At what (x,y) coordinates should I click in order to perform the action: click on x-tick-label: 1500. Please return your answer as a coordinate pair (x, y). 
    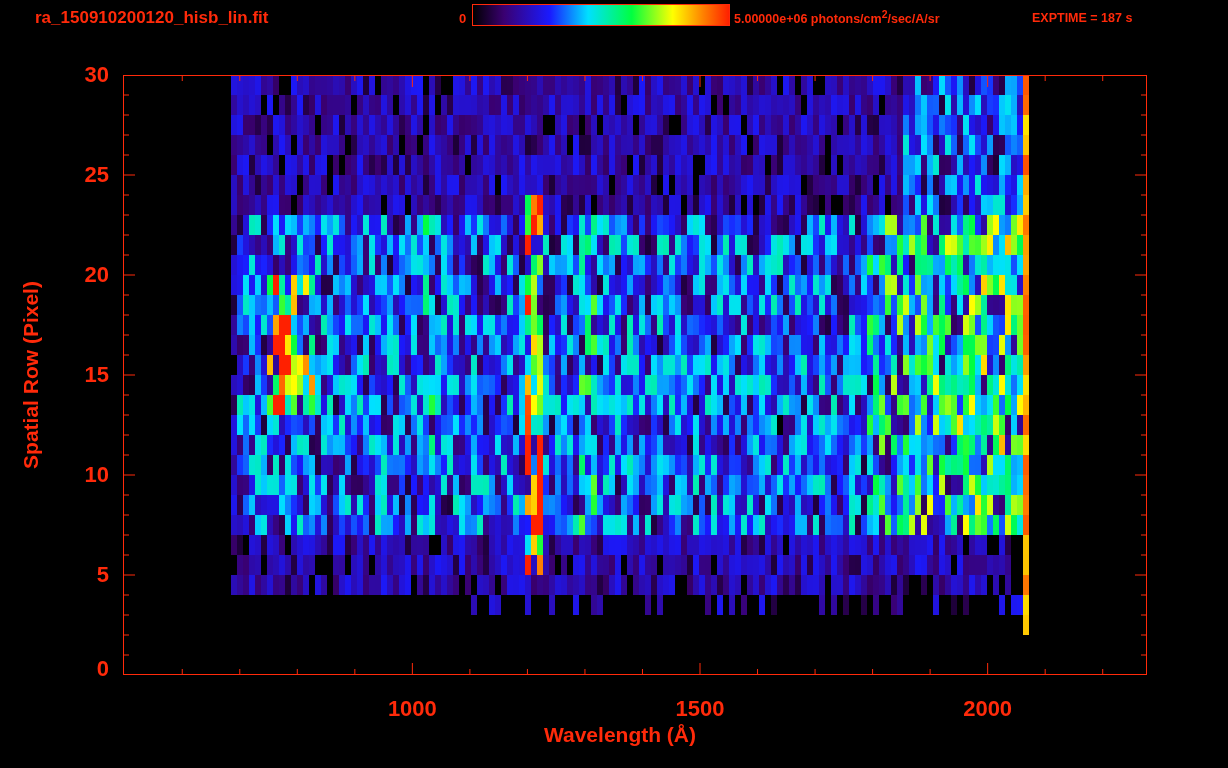
    Looking at the image, I should click on (700, 709).